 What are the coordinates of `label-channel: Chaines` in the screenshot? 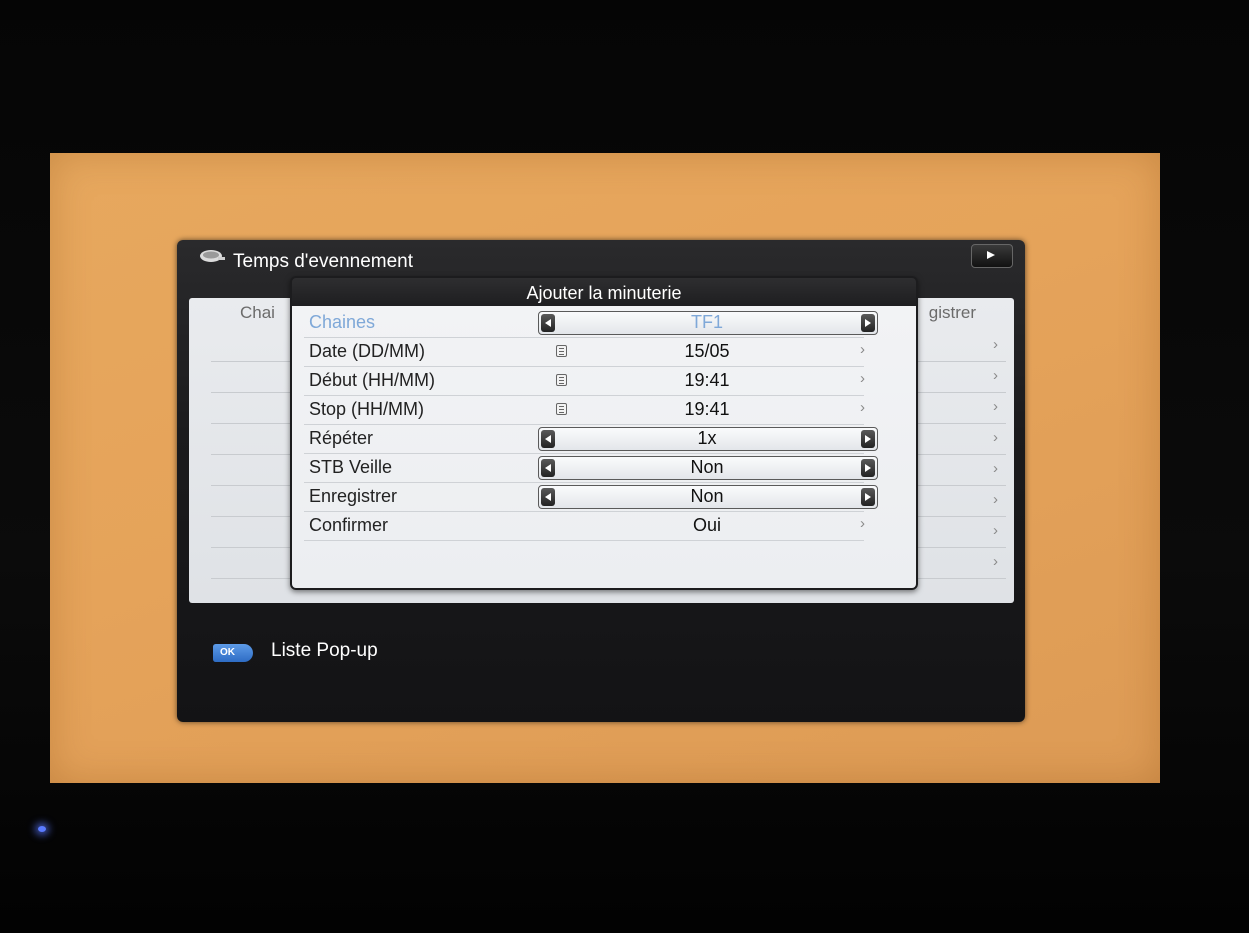 It's located at (342, 322).